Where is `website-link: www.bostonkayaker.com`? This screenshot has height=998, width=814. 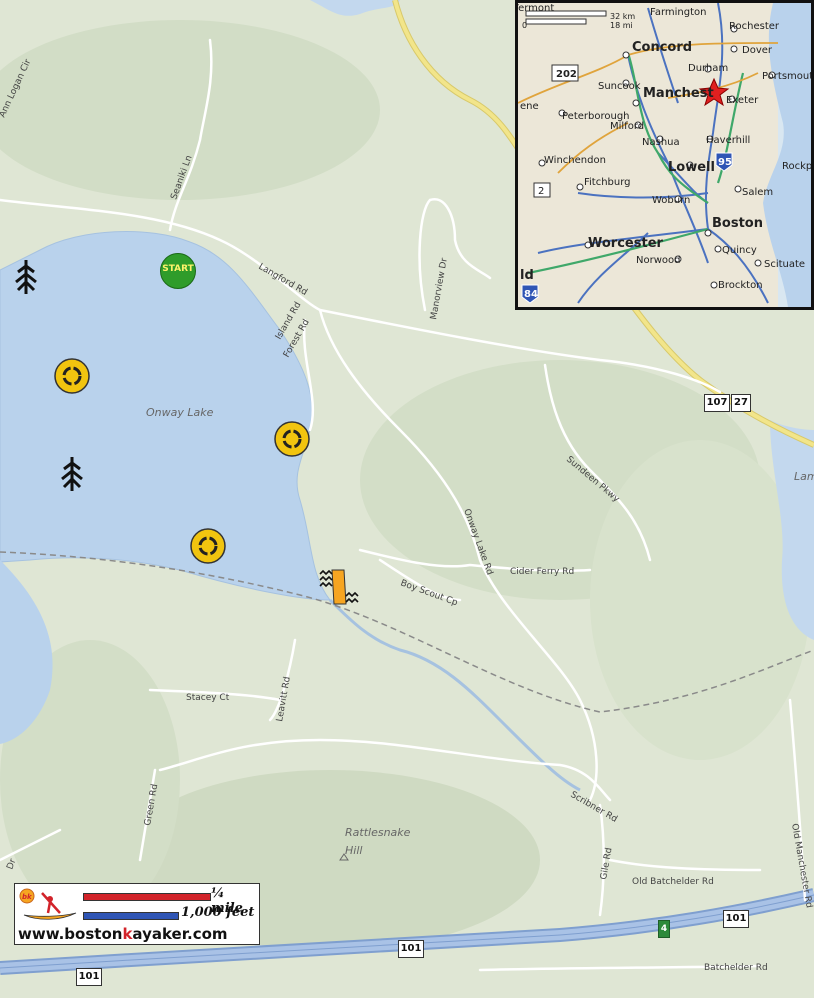
website-link: www.bostonkayaker.com is located at coordinates (123, 934).